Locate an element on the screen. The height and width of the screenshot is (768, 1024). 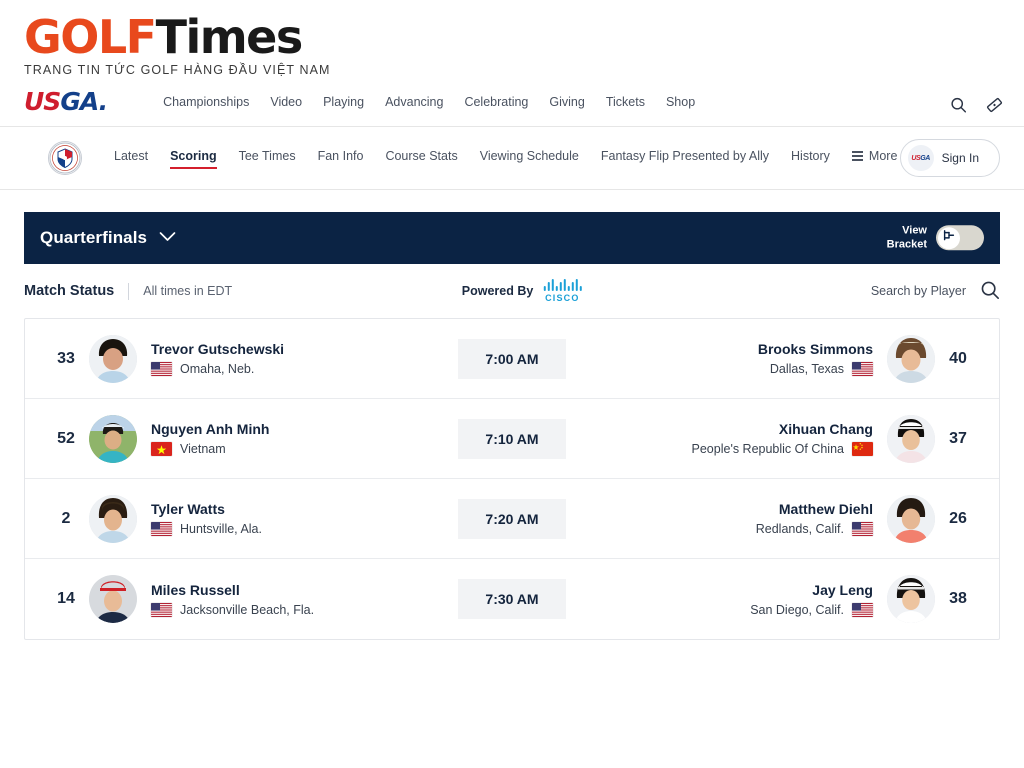
right-seed: 38 is located at coordinates (958, 598).